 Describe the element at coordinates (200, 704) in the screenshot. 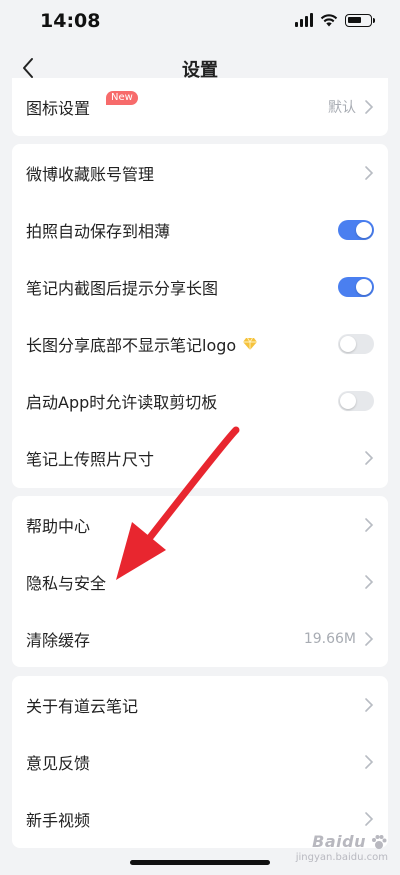

I see `row-about: 关于有道云笔记` at that location.